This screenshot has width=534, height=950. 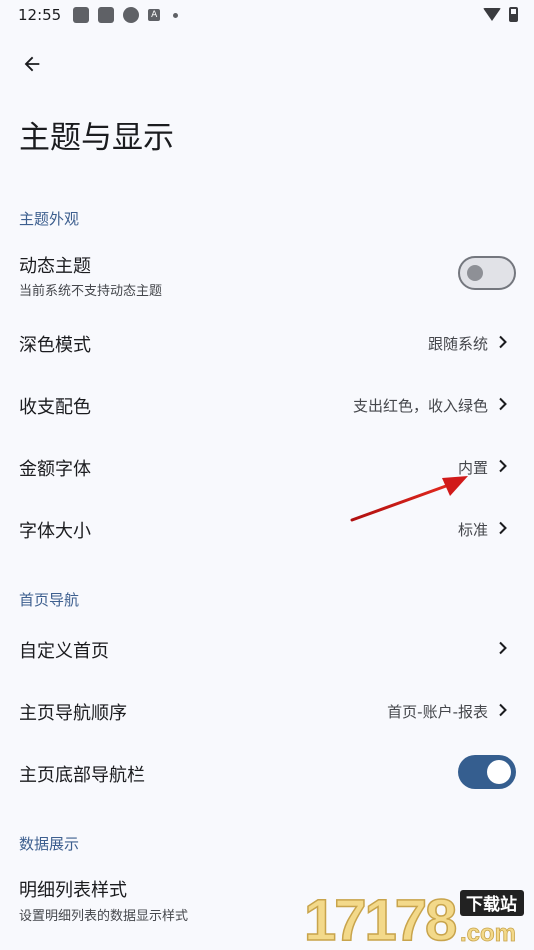 I want to click on row-subtitle: 设置明细列表的数据显示样式, so click(x=104, y=916).